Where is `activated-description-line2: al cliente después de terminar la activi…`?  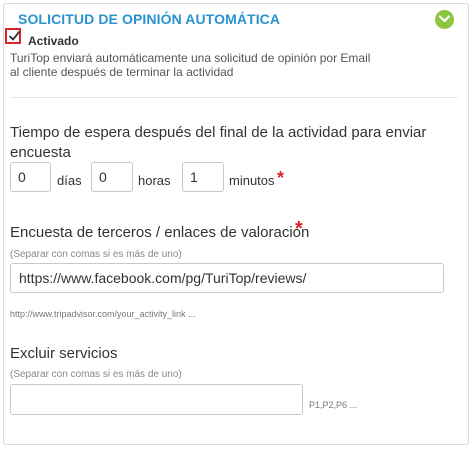 activated-description-line2: al cliente después de terminar la activi… is located at coordinates (122, 72).